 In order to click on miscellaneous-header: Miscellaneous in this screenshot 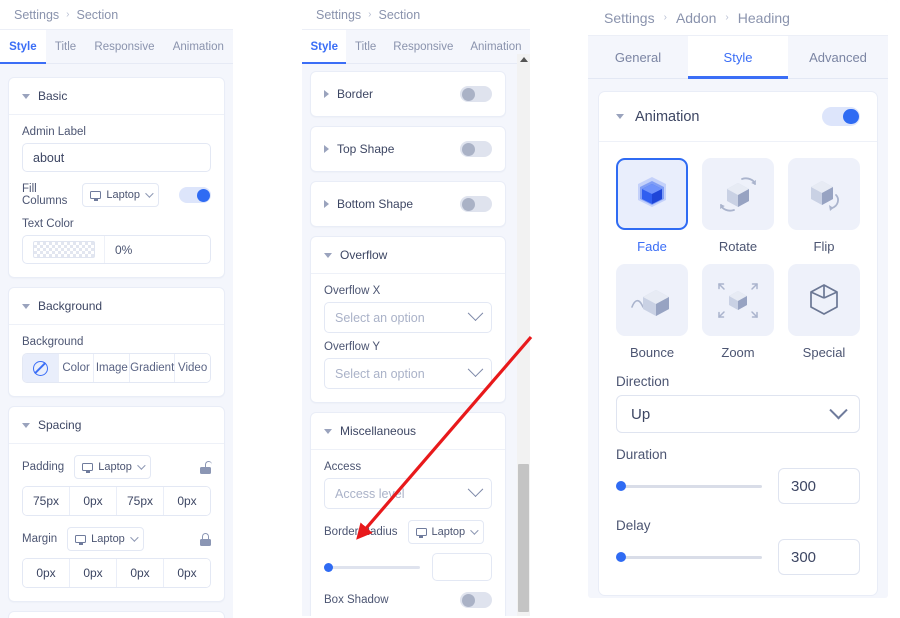, I will do `click(408, 431)`.